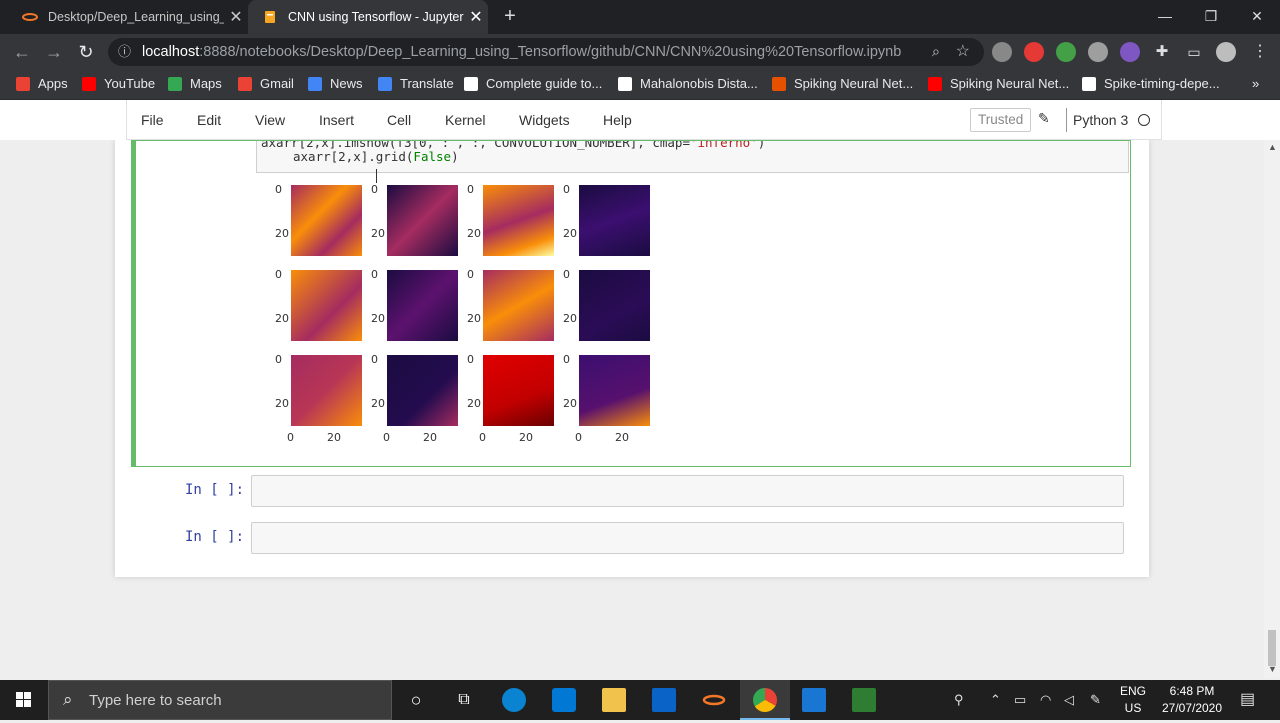 The width and height of the screenshot is (1280, 723). What do you see at coordinates (1020, 700) in the screenshot?
I see `battery-icon: ▭` at bounding box center [1020, 700].